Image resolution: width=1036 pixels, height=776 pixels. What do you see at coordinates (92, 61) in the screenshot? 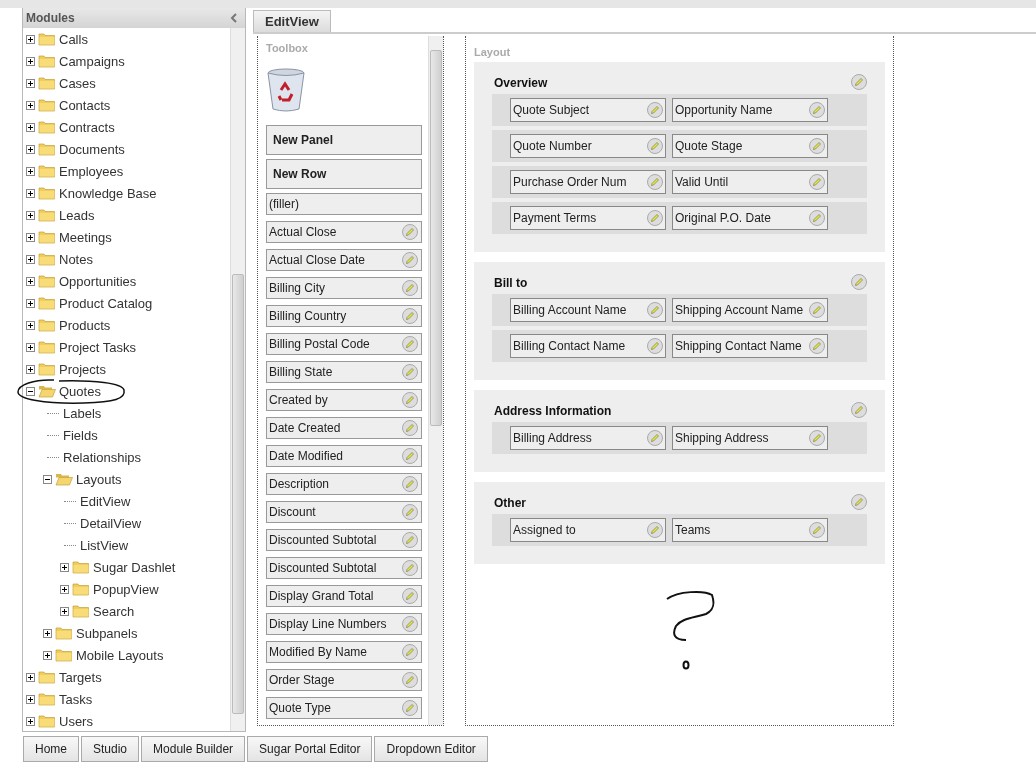
I see `tree-item: Campaigns` at bounding box center [92, 61].